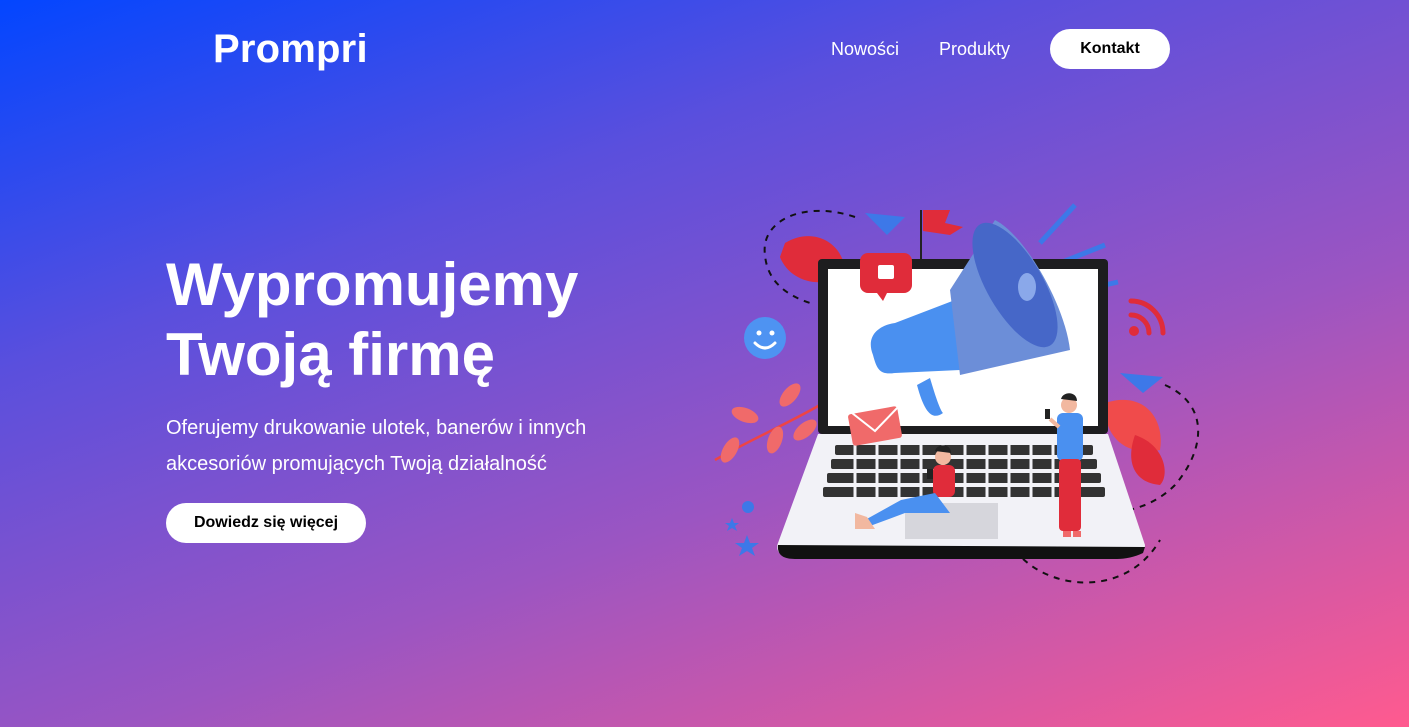  Describe the element at coordinates (865, 49) in the screenshot. I see `nav-link-nowosci: Nowości` at that location.